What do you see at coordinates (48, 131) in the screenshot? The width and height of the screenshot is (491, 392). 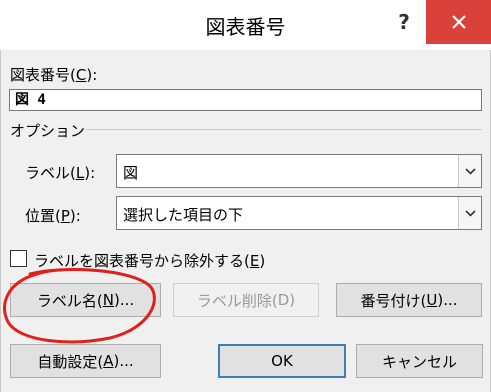 I see `options-group-label: オプション` at bounding box center [48, 131].